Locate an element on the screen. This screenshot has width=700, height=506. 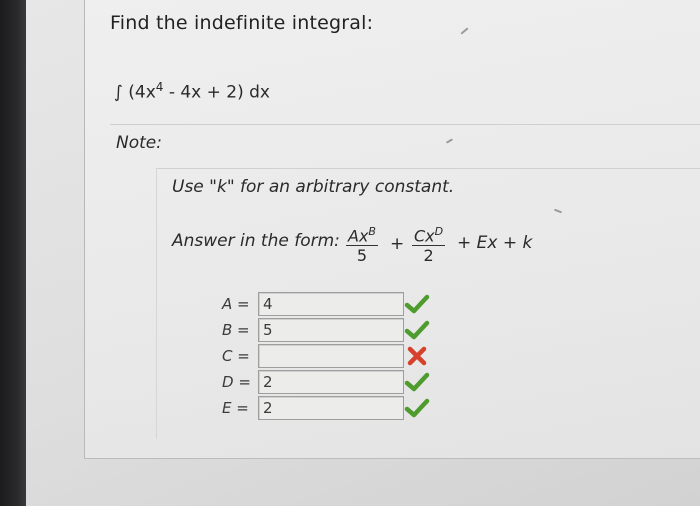
answer-input-a: 4 is located at coordinates (331, 304).